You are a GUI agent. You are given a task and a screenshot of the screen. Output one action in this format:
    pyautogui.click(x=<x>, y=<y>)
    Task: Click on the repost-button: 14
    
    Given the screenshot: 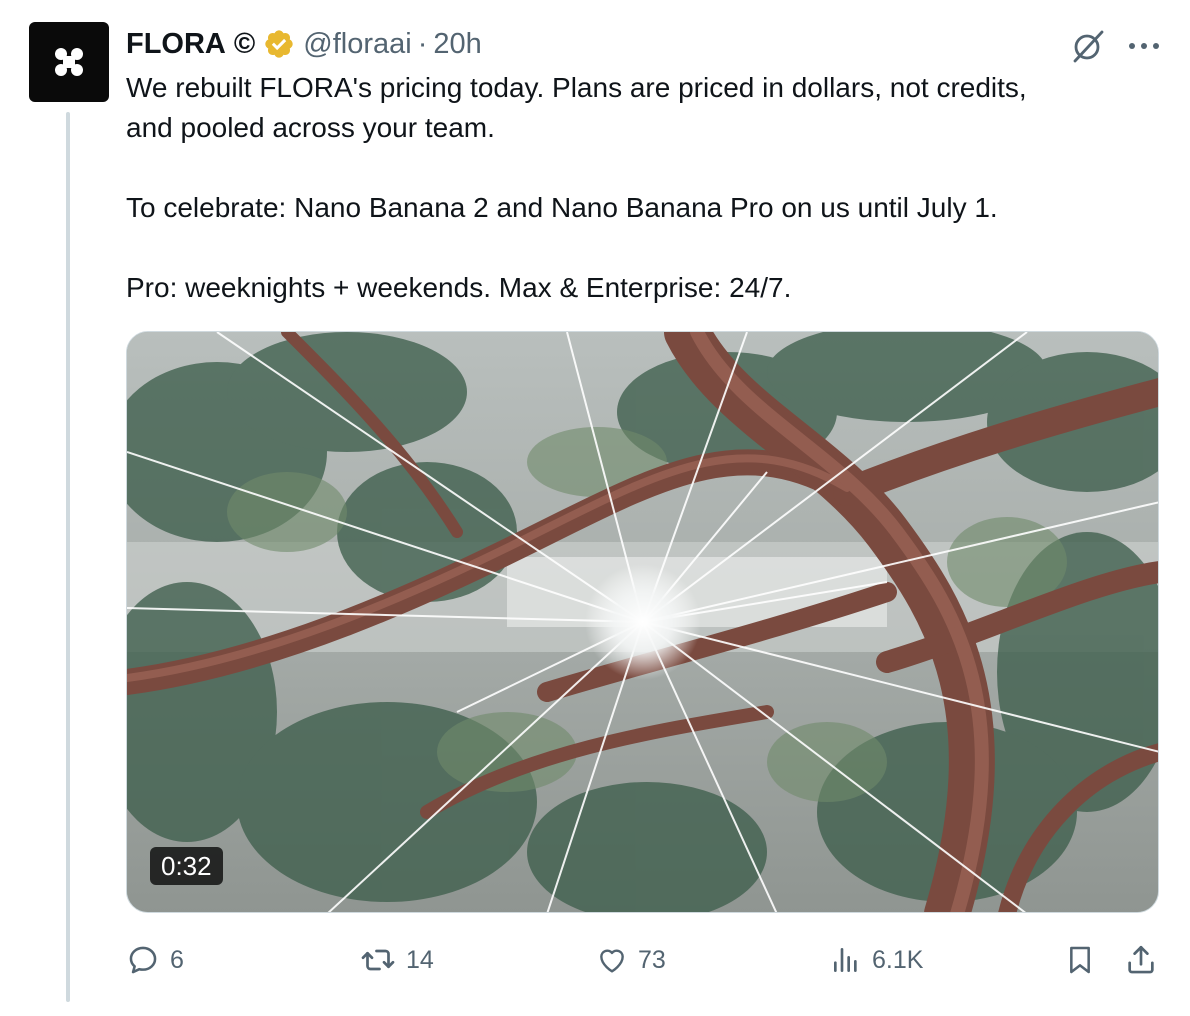 What is the action you would take?
    pyautogui.click(x=397, y=960)
    